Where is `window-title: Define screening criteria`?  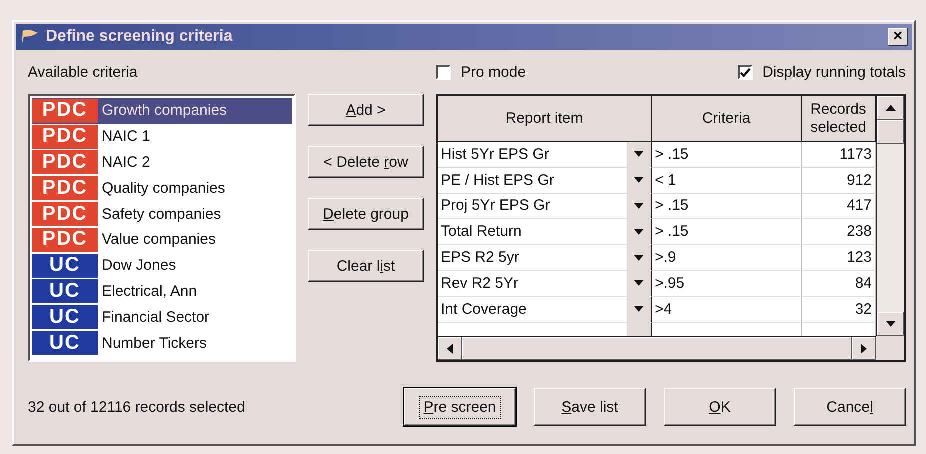 window-title: Define screening criteria is located at coordinates (140, 37).